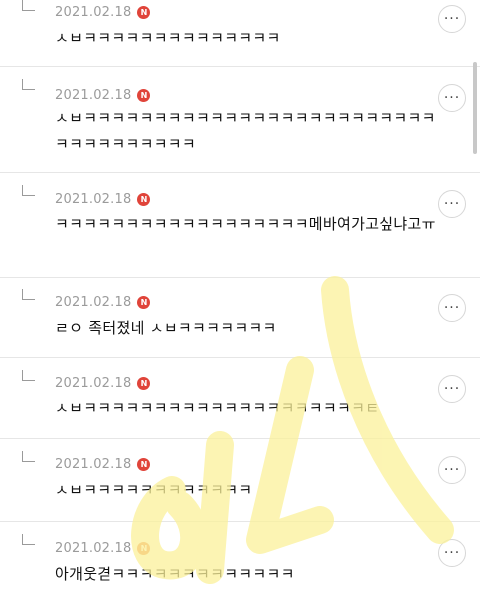 This screenshot has height=610, width=480. Describe the element at coordinates (154, 490) in the screenshot. I see `comment-text: ㅅㅂㅋㅋㅋㅋㅋㅋㅋㅋㅋㅋㅋㅋ` at that location.